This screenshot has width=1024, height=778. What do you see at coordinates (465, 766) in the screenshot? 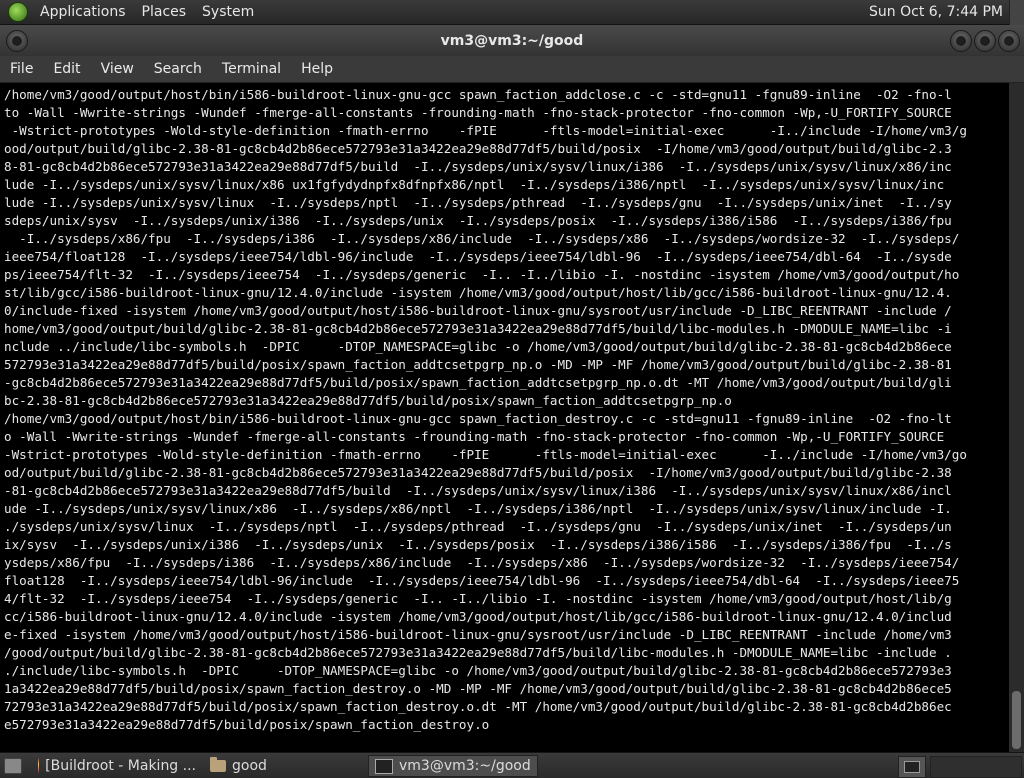
I see `taskbar-item-label: vm3@vm3:~/good` at bounding box center [465, 766].